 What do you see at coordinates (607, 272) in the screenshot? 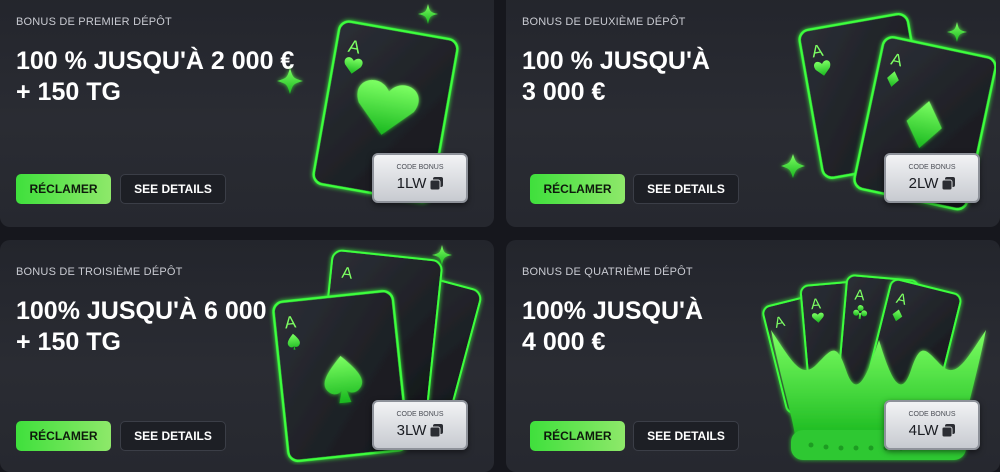
I see `card-eyebrow: BONUS DE QUATRIÈME DÉPÔT` at bounding box center [607, 272].